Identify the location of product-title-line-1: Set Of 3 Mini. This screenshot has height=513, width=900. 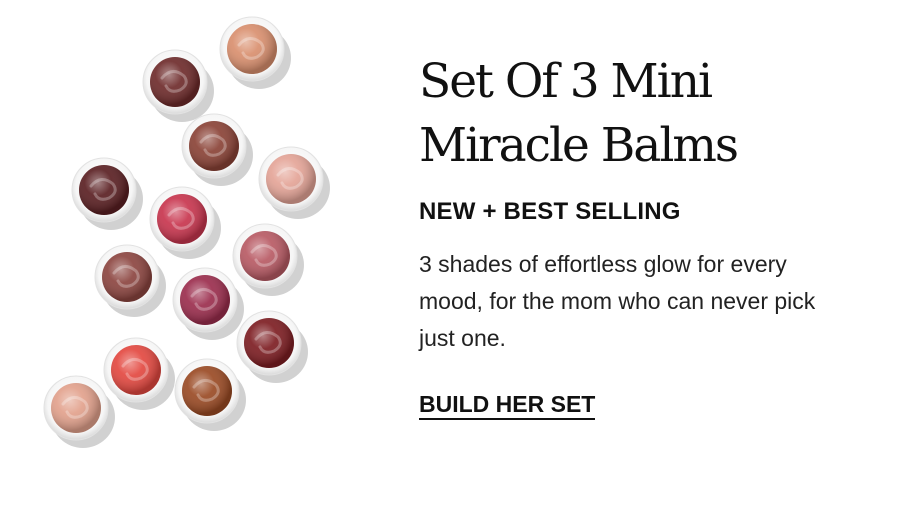
(566, 81).